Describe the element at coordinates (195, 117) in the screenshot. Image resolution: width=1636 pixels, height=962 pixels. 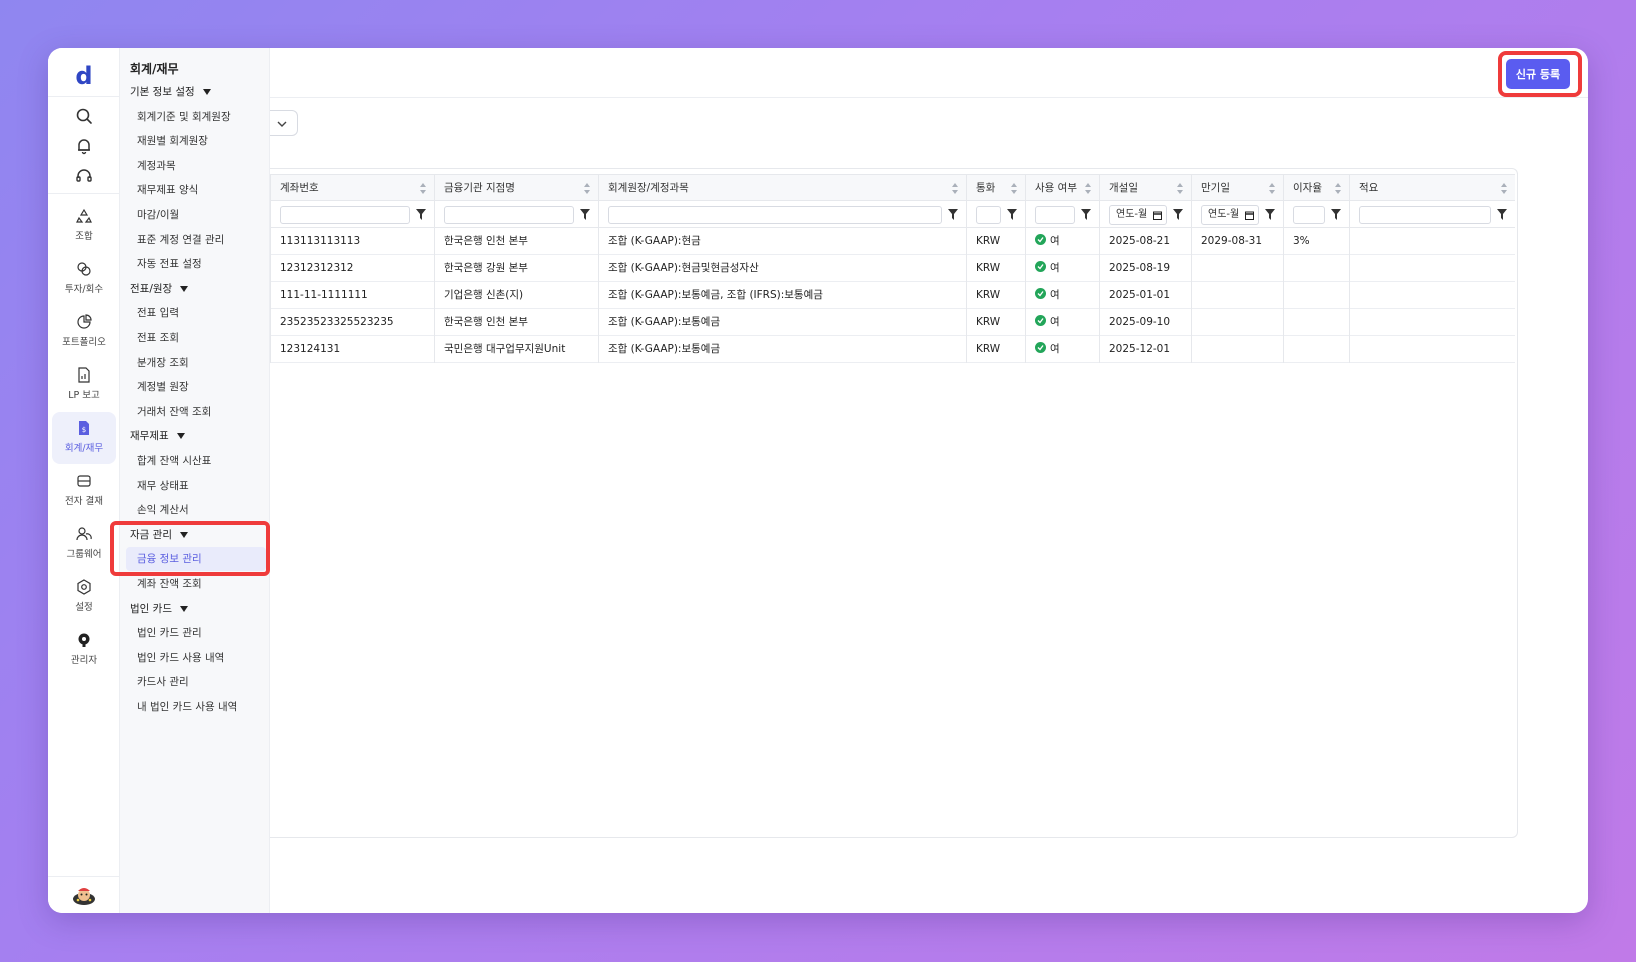
I see `menu-item: 회계기준 및 회계원장` at that location.